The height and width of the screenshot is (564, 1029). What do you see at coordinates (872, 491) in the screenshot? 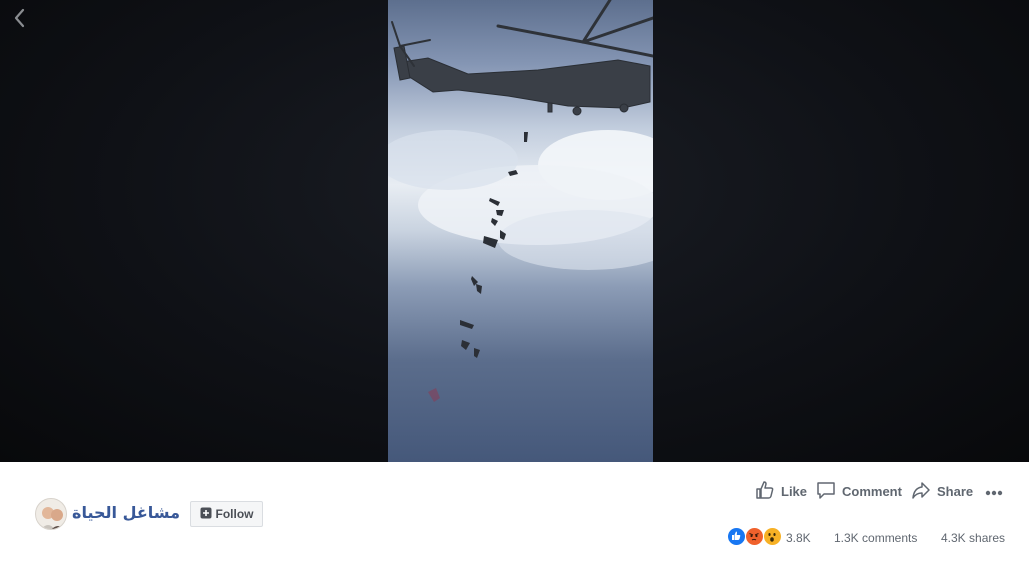
I see `comment-label: Comment` at bounding box center [872, 491].